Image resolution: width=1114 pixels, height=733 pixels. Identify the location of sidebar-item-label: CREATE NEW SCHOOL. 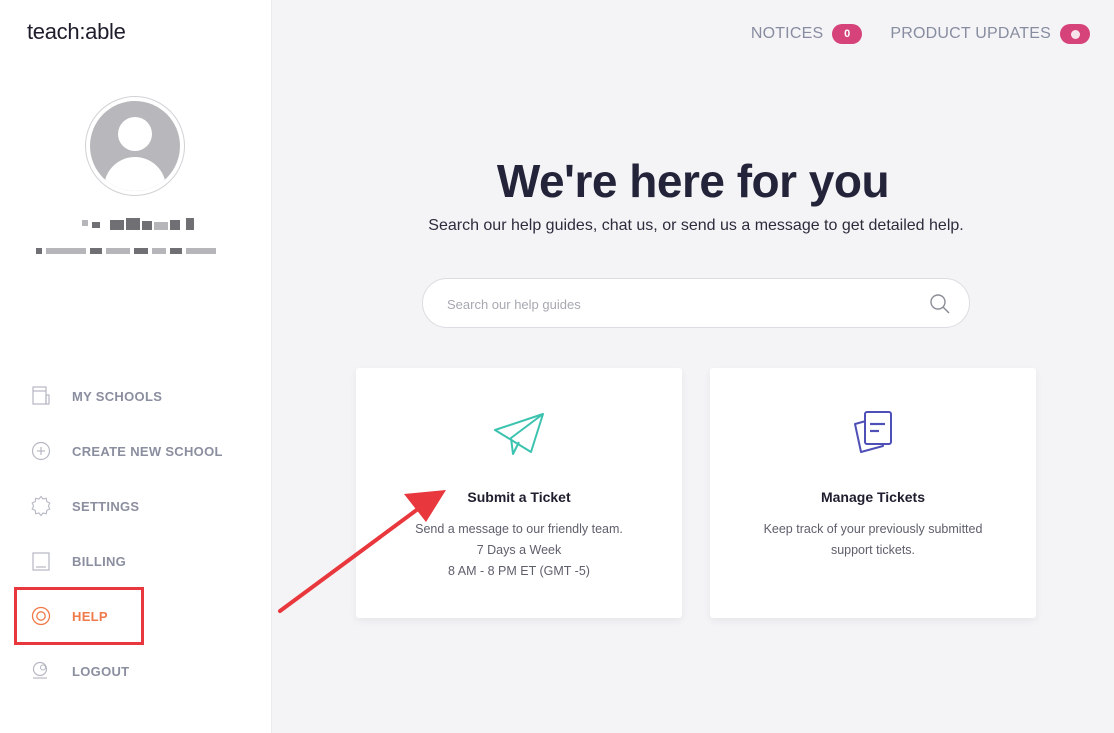
(147, 451).